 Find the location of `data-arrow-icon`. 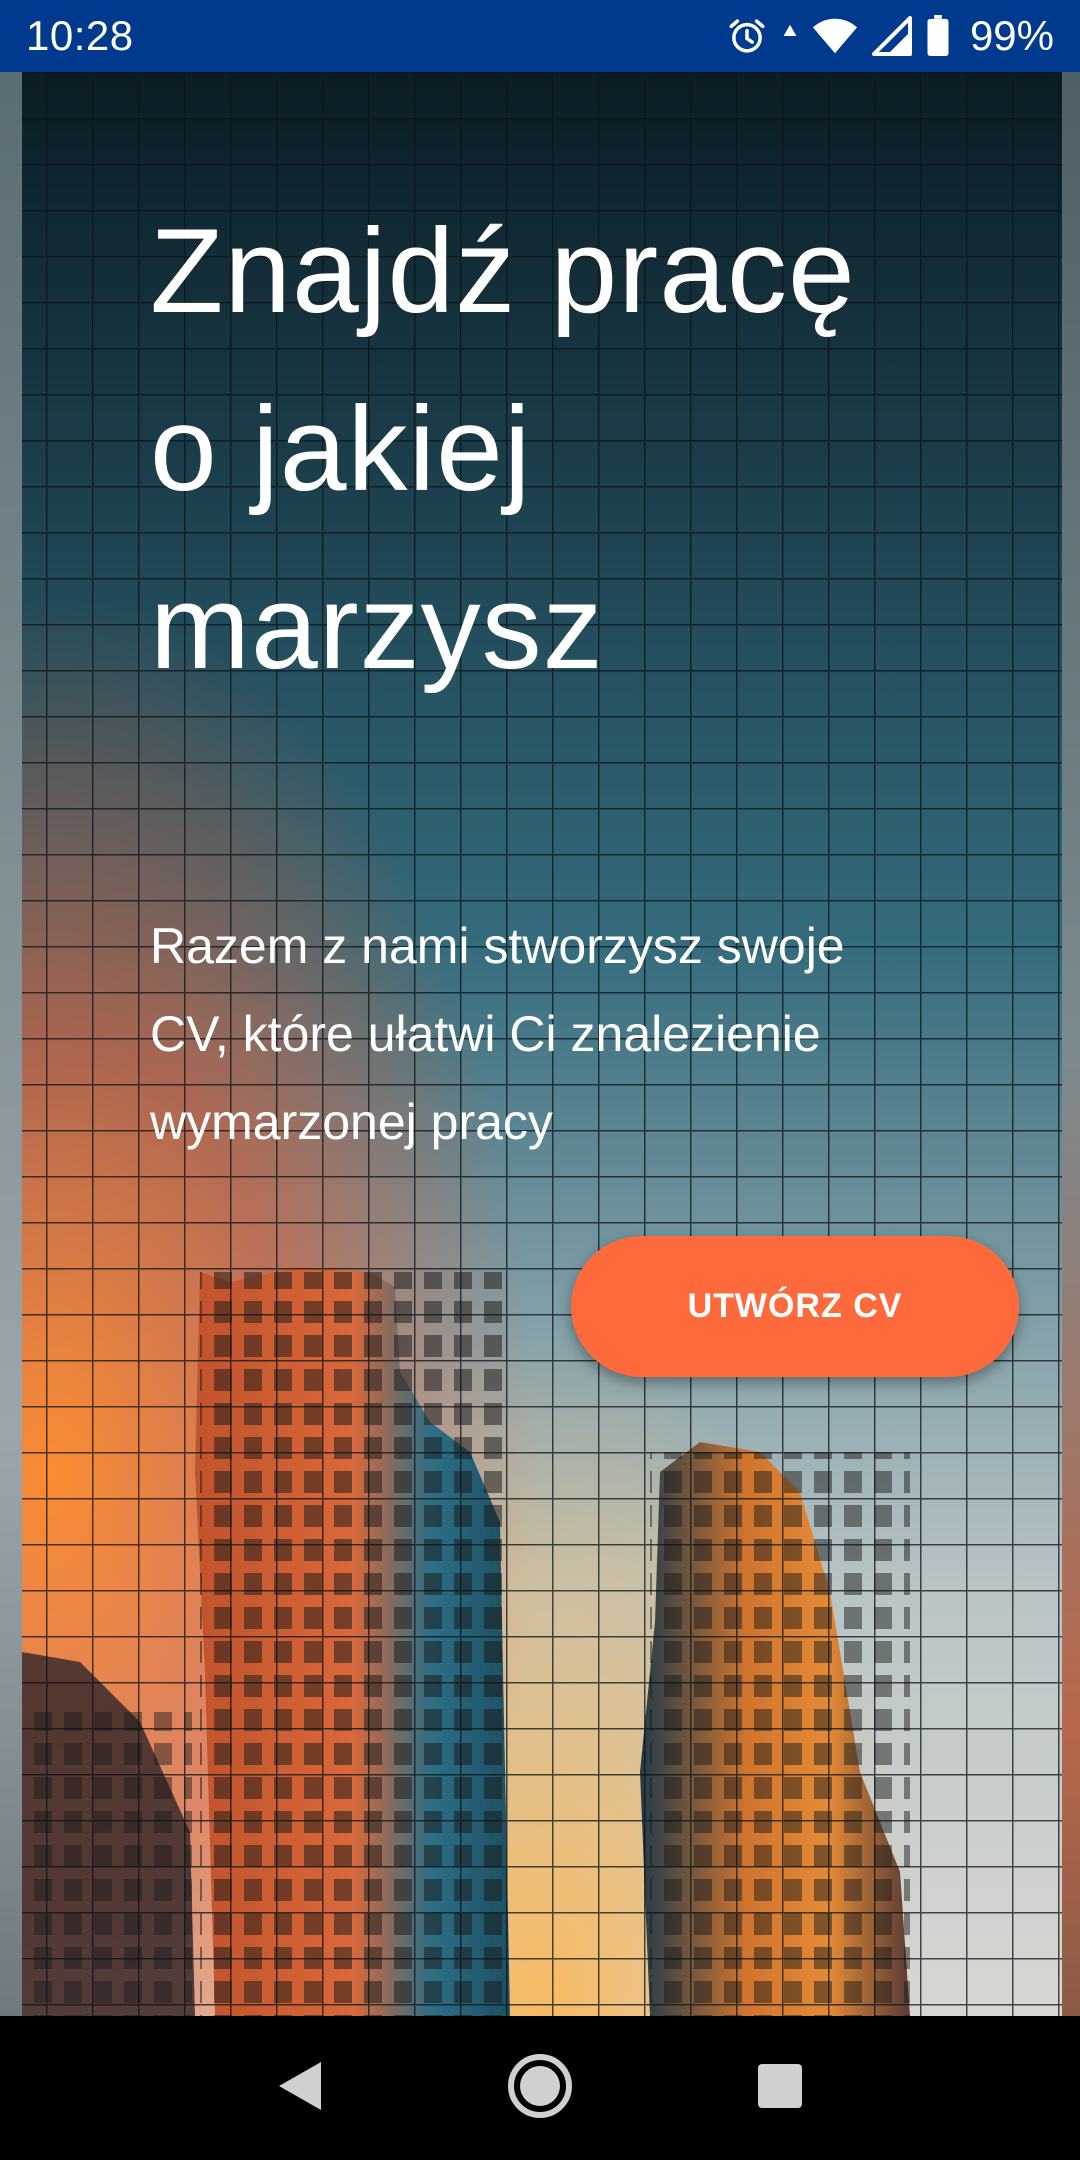

data-arrow-icon is located at coordinates (790, 36).